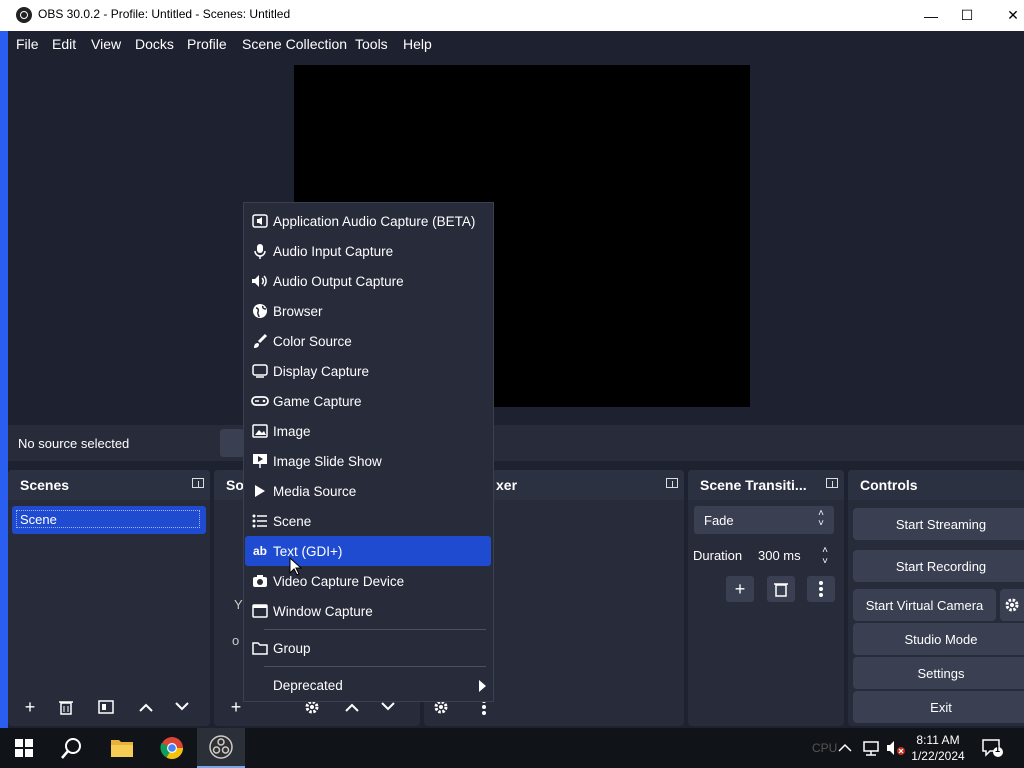  I want to click on action-center-button: 1, so click(993, 748).